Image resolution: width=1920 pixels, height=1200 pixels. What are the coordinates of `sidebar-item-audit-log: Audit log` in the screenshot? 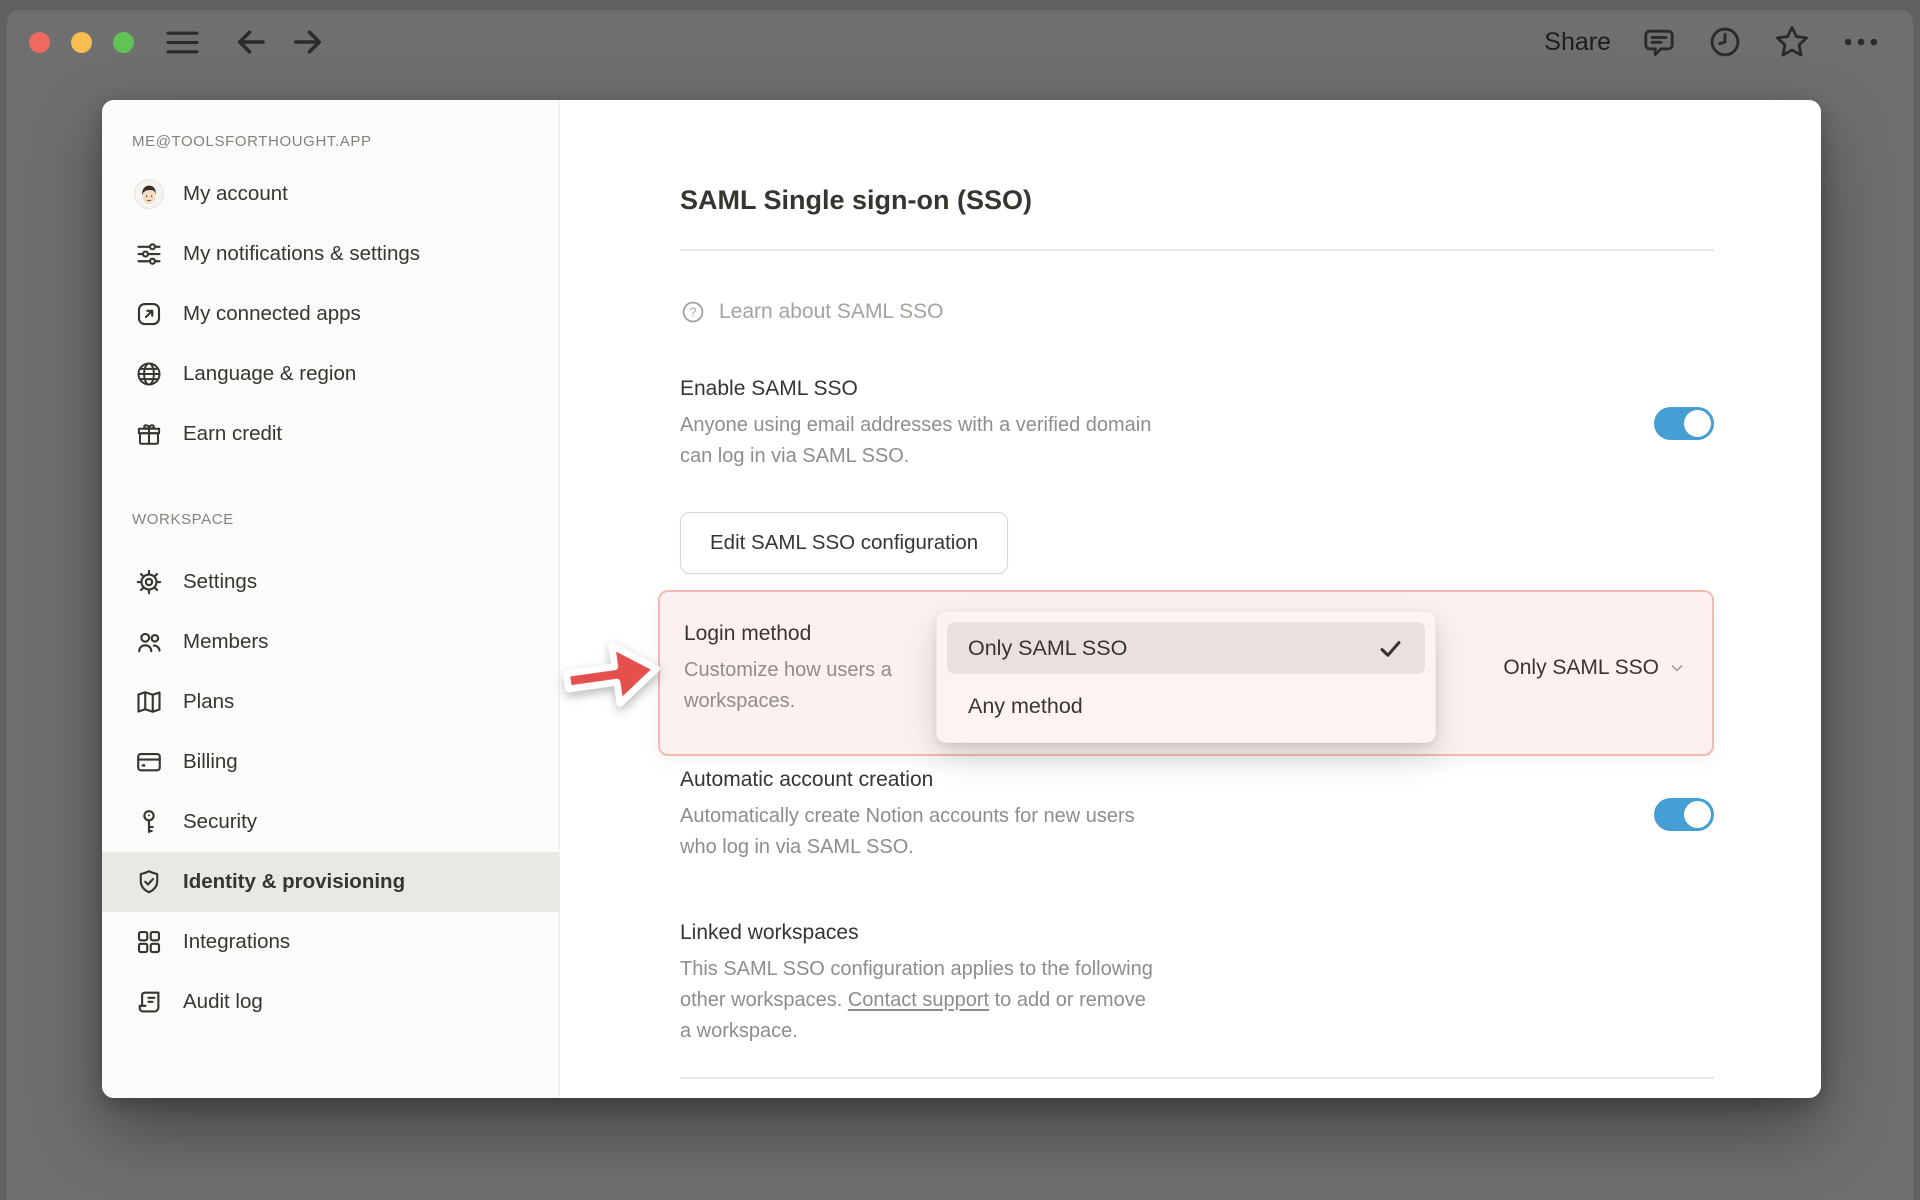 It's located at (330, 1002).